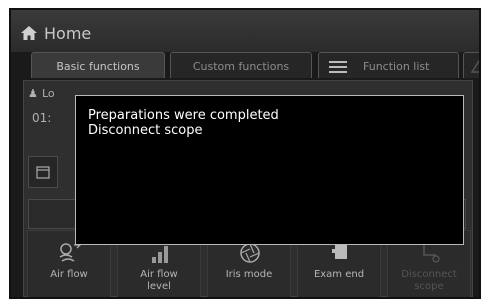 The image size is (490, 305). I want to click on home-icon, so click(29, 33).